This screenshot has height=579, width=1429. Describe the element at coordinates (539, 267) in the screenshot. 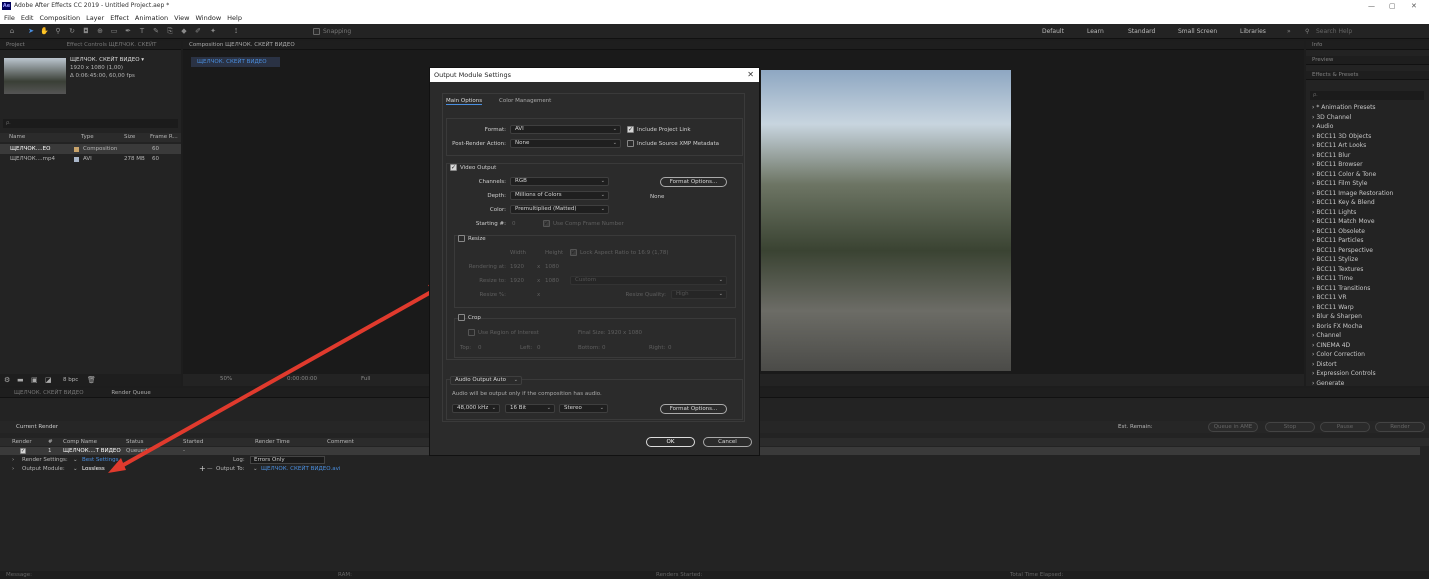

I see `rendering-x: x` at that location.